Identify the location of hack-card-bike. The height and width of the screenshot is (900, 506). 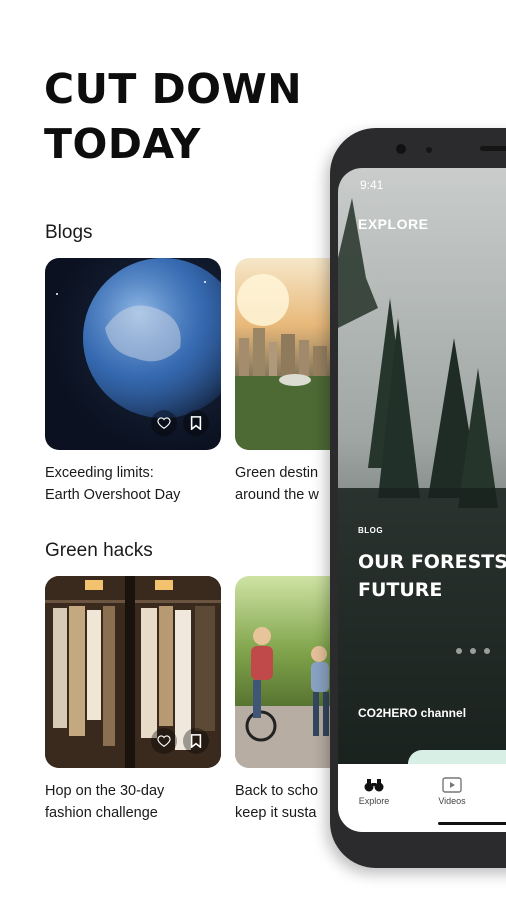
(290, 672).